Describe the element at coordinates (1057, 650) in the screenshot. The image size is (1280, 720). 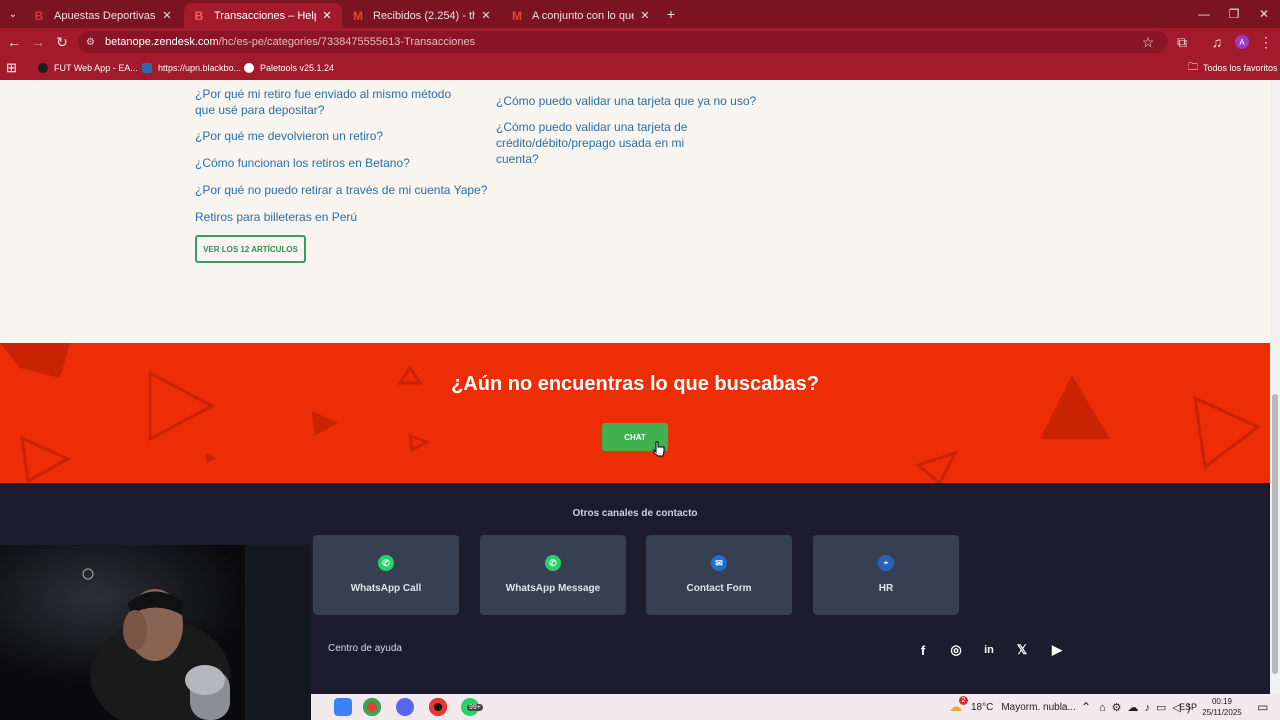
I see `youtube-icon: ▶` at that location.